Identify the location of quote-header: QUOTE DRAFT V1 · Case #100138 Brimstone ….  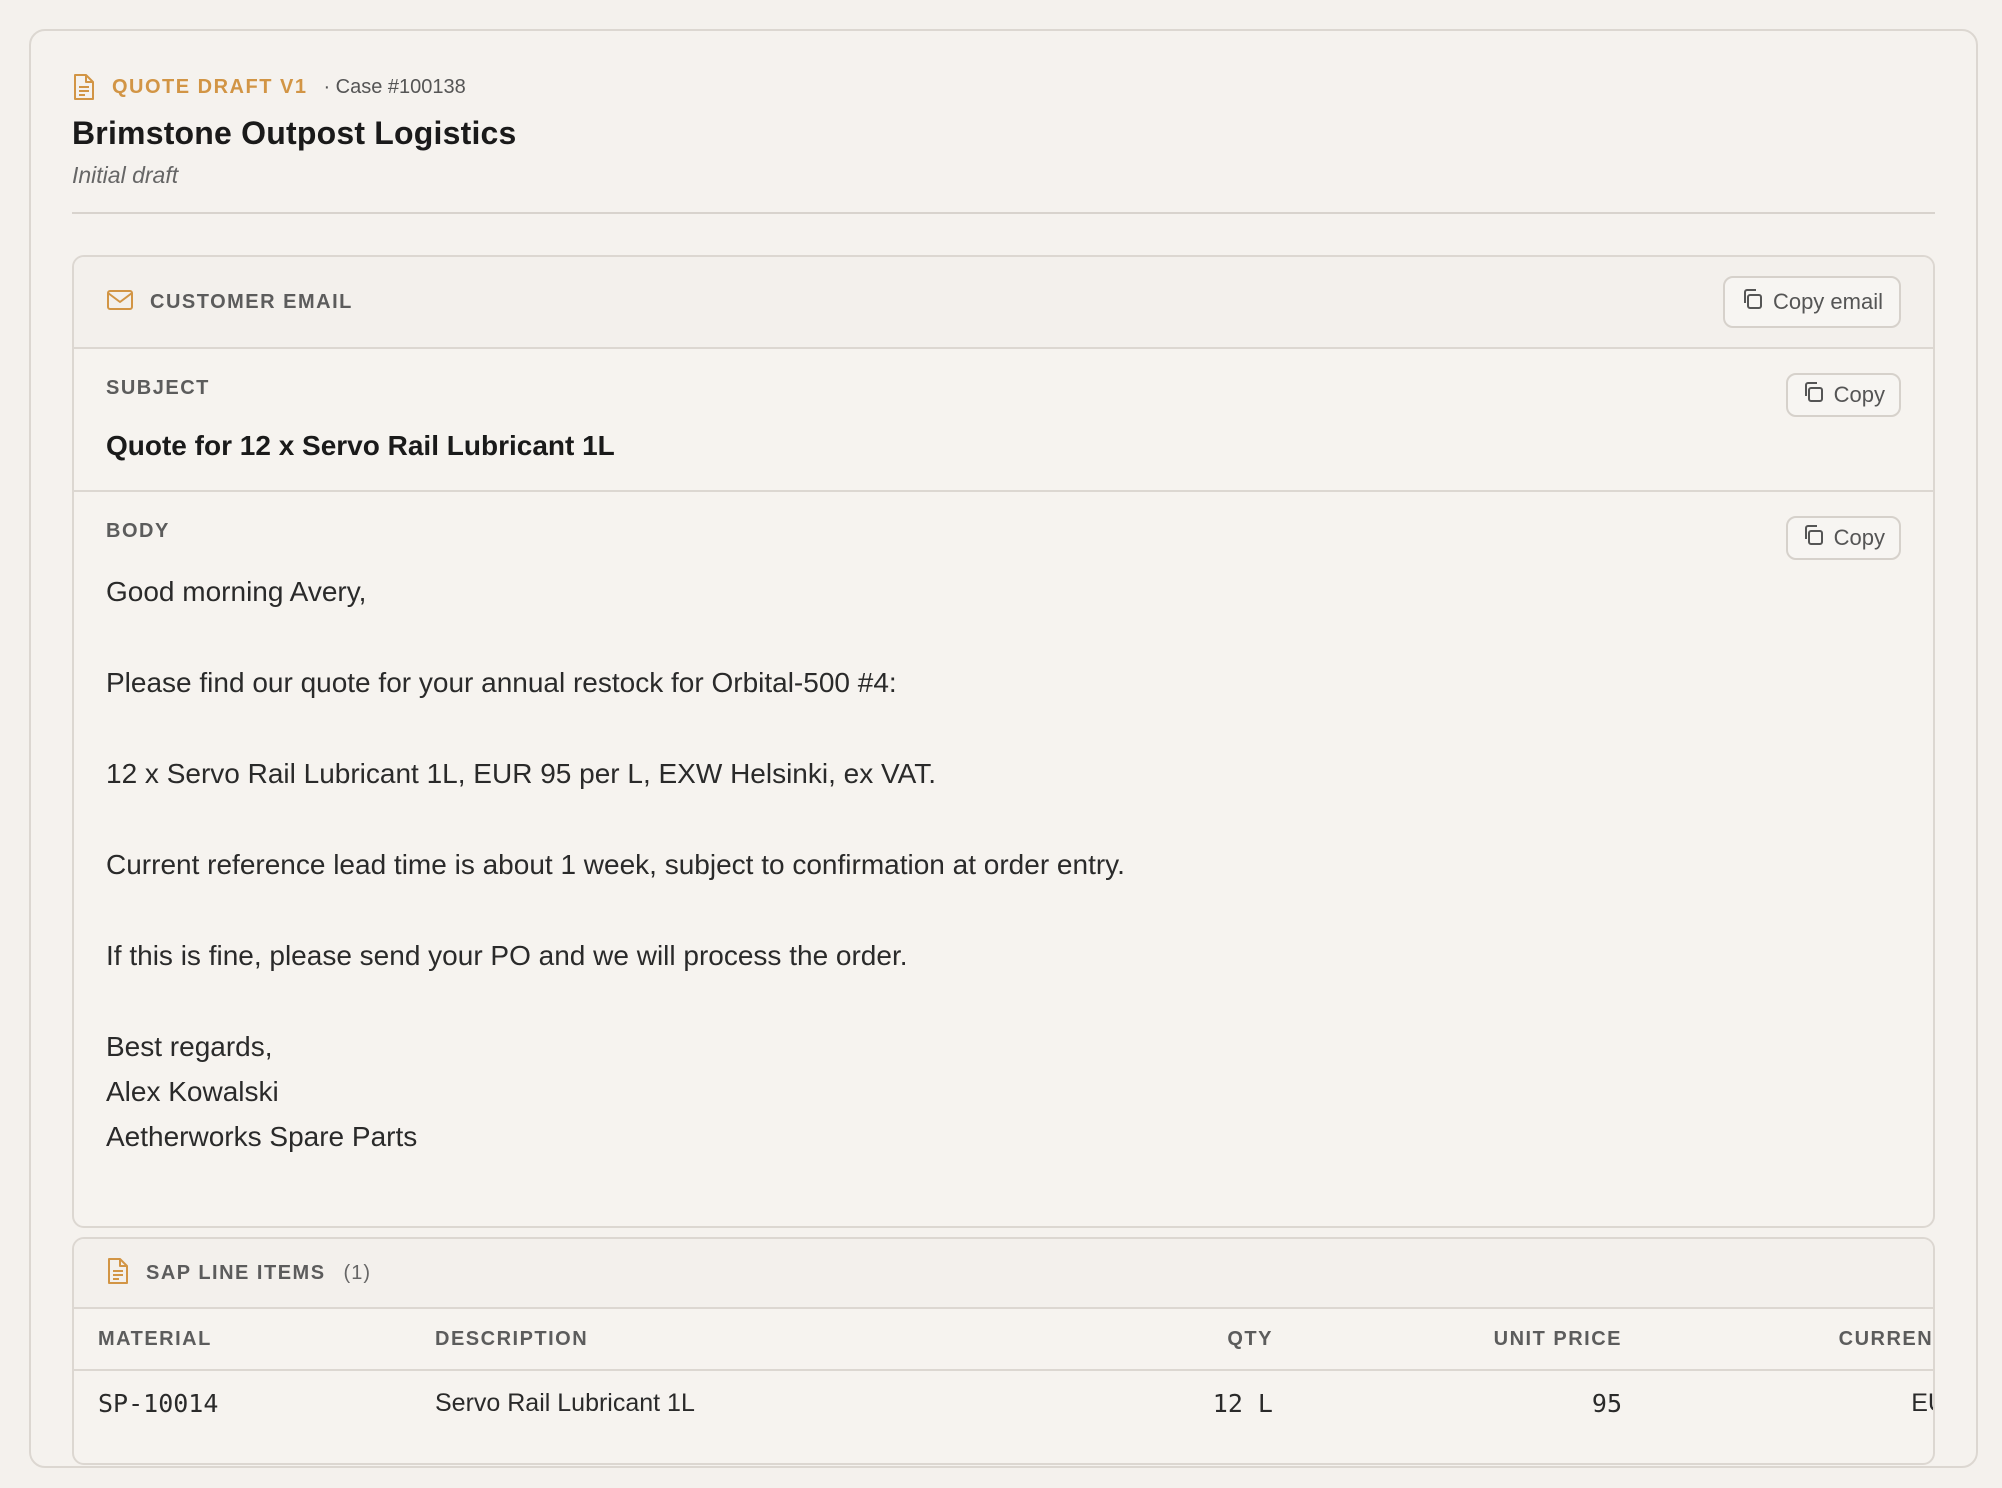
(1003, 128).